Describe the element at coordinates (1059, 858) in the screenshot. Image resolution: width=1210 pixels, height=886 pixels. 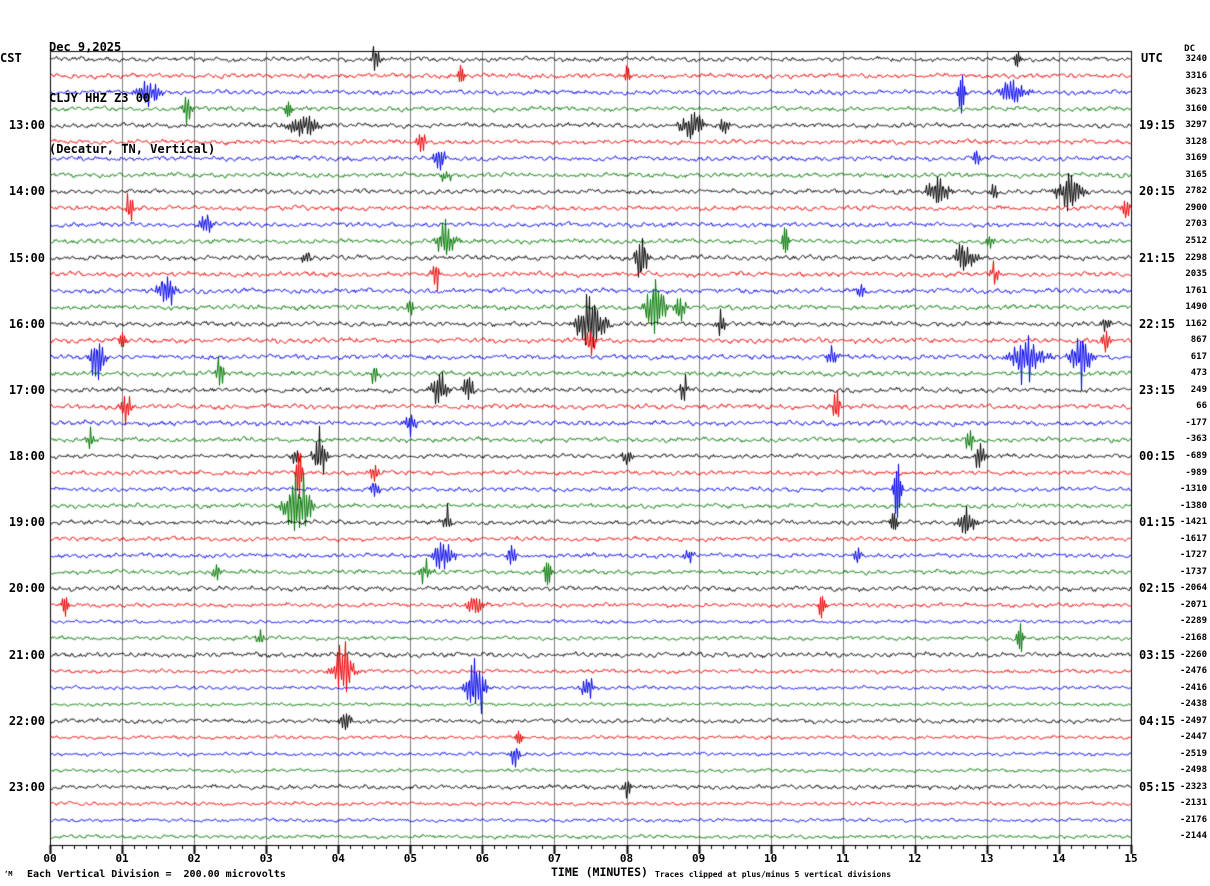
I see `x-tick-label: 14` at that location.